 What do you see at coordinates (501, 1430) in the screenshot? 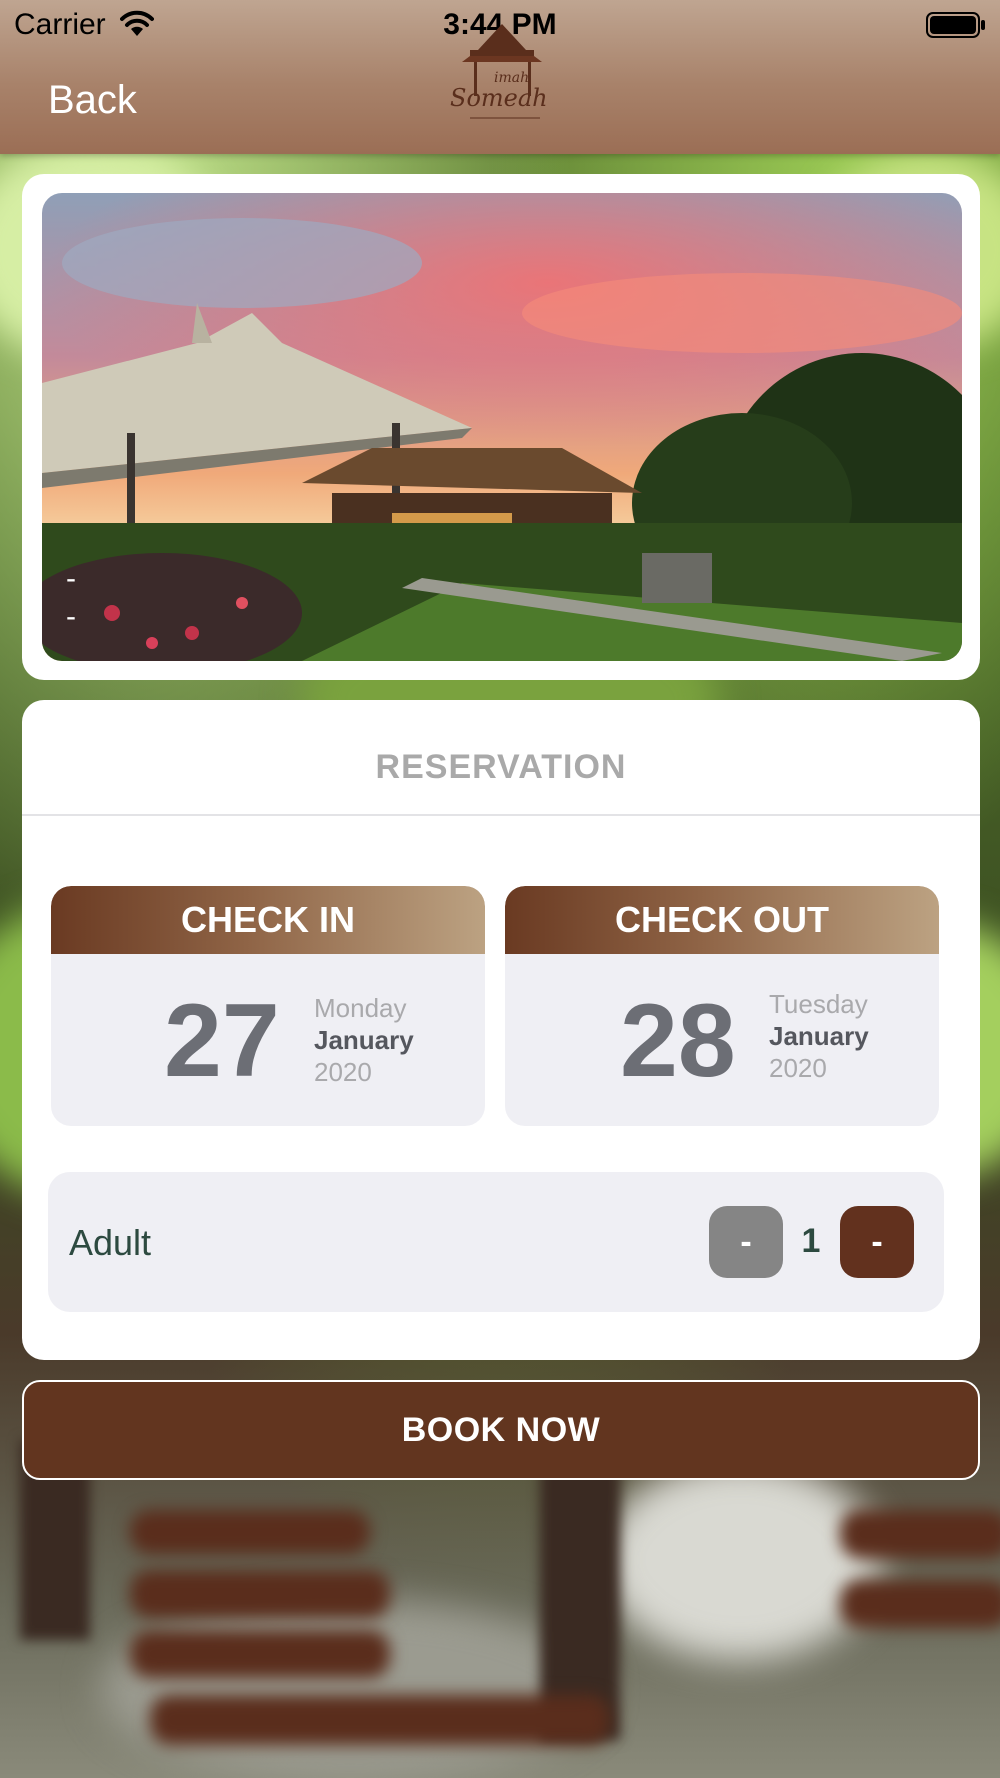
I see `book-now-button: BOOK NOW` at bounding box center [501, 1430].